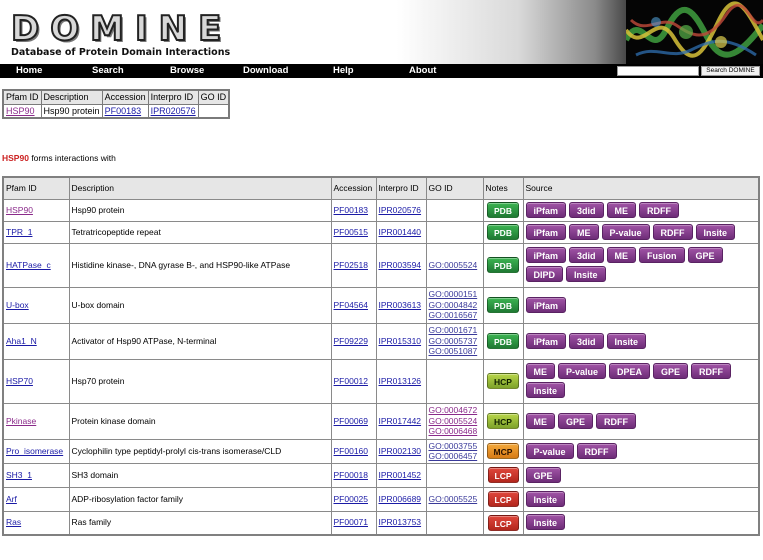 This screenshot has width=763, height=560. What do you see at coordinates (351, 475) in the screenshot?
I see `accession-link: PF00018` at bounding box center [351, 475].